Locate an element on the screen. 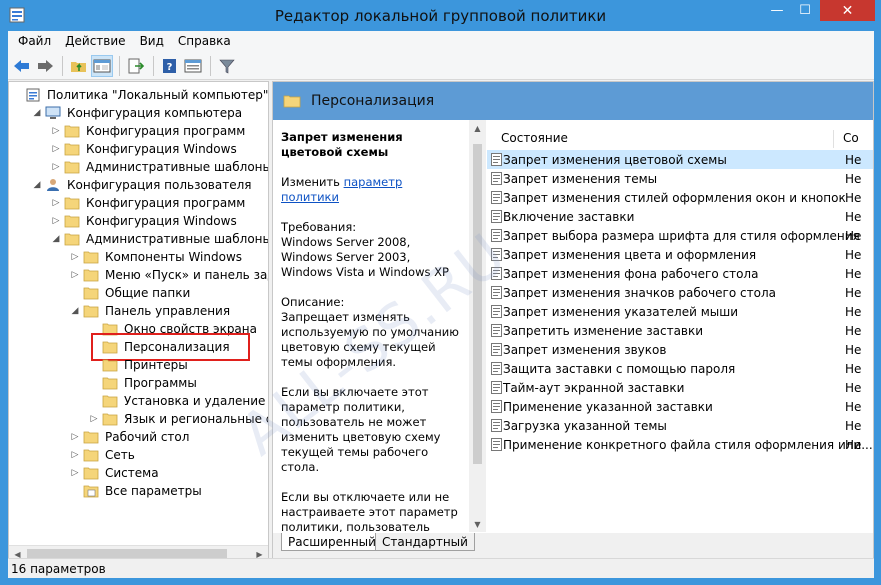 The height and width of the screenshot is (585, 881). scroll-down-arrow-icon: ▼ is located at coordinates (477, 524).